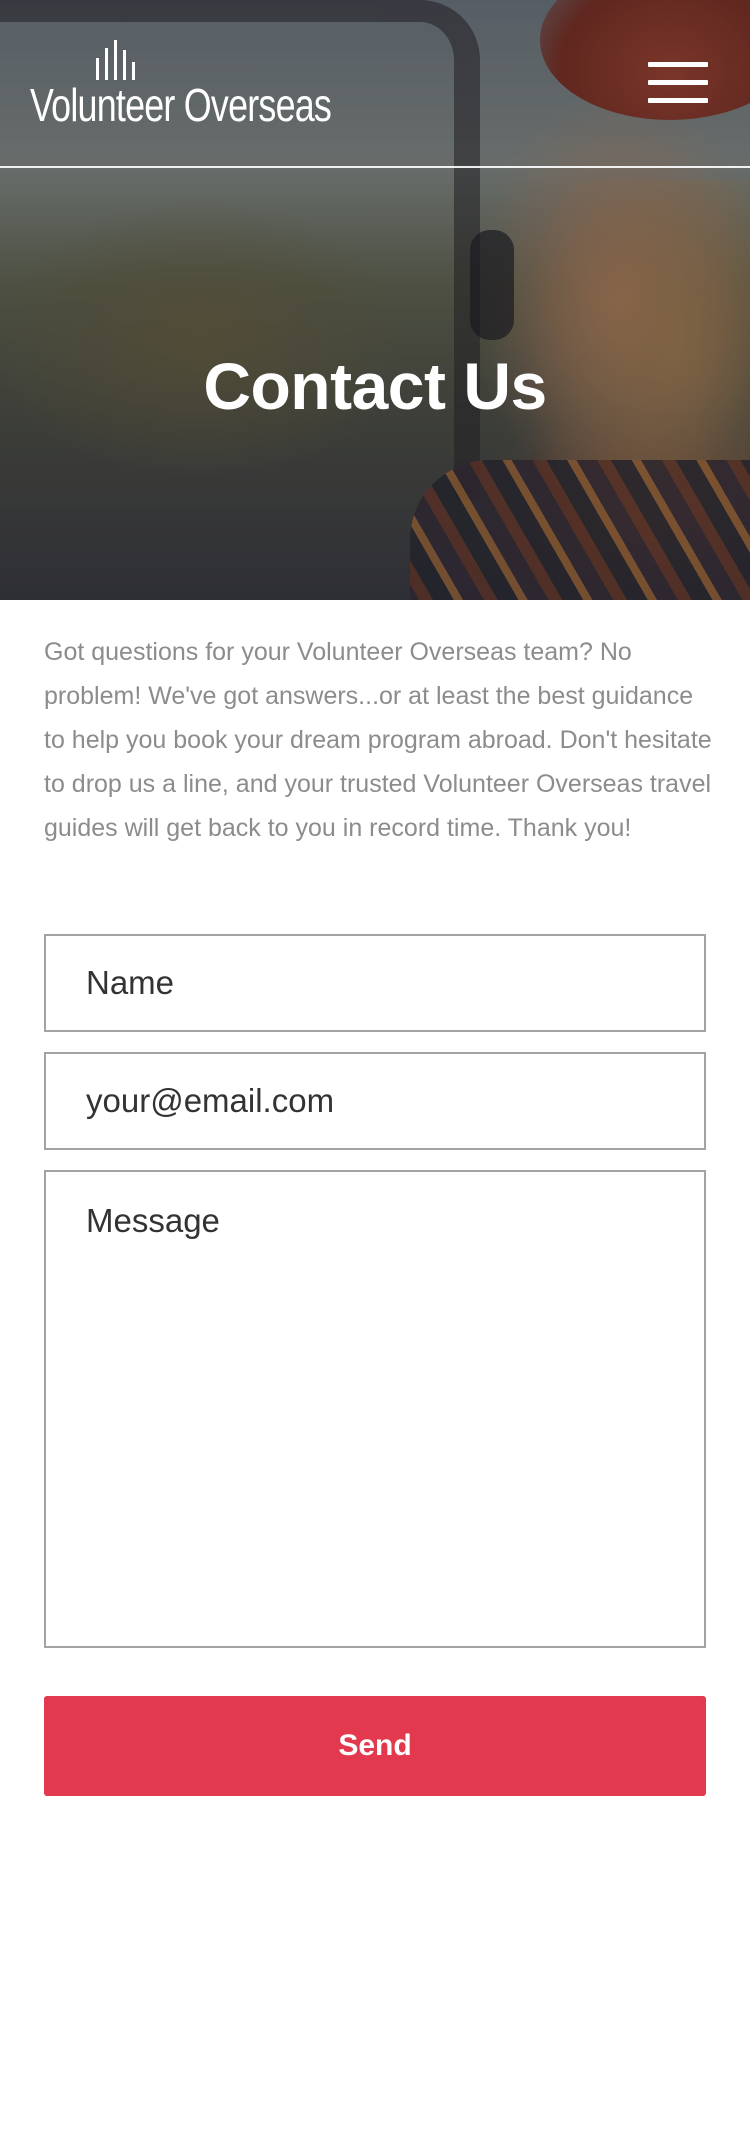  I want to click on name-field-wrapper, so click(375, 983).